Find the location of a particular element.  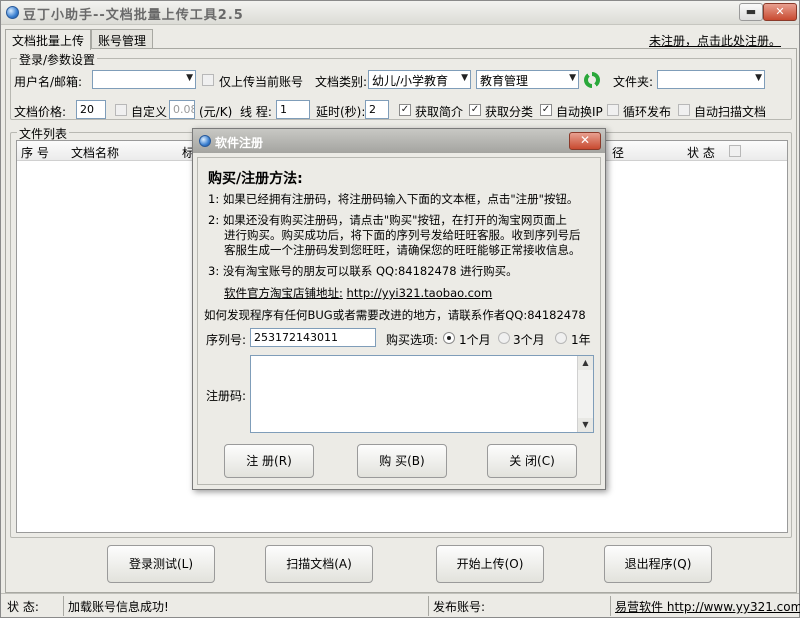

login-test-button: 登录测试(L) is located at coordinates (161, 564).